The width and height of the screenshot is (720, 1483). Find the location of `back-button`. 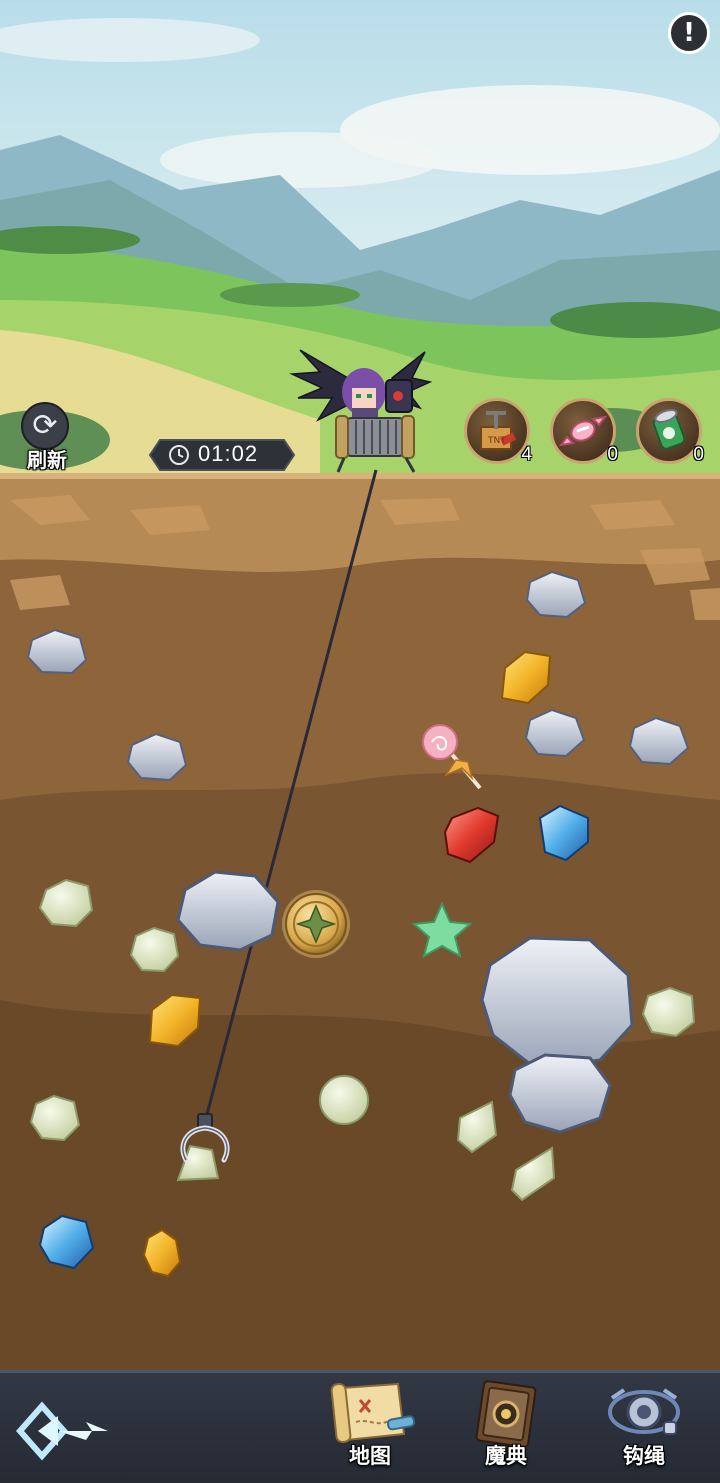

back-button is located at coordinates (64, 1431).